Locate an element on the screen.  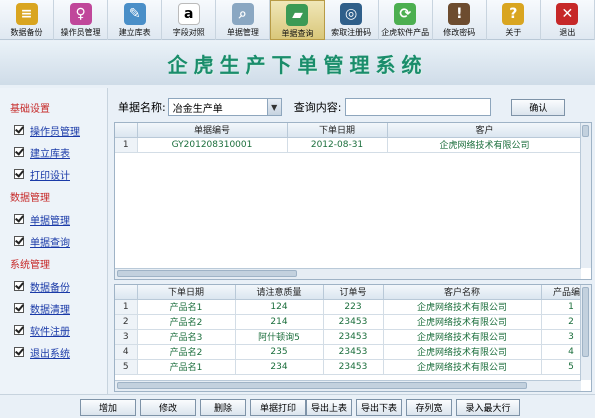
table-row: 1 GY201208310001 2012-08-31 企虎网络技术有限公司 is located at coordinates (349, 145).